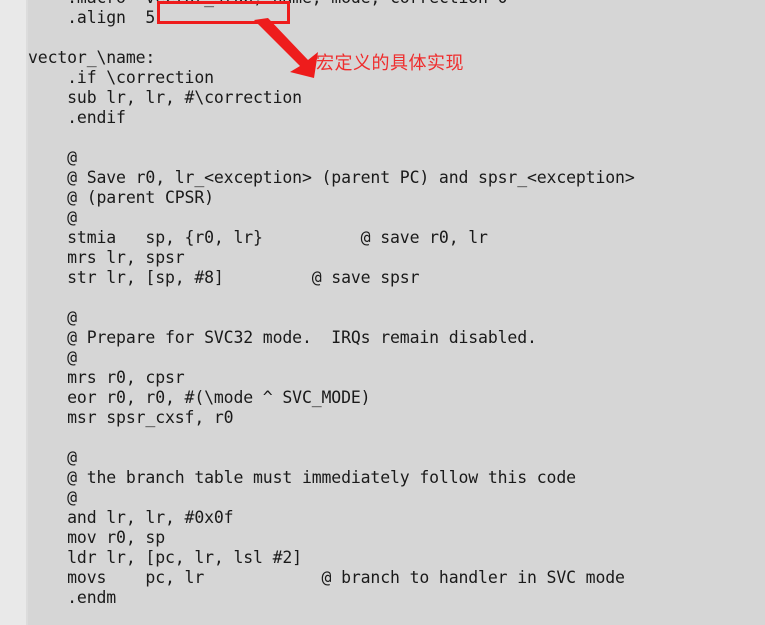  What do you see at coordinates (106, 377) in the screenshot?
I see `code-line: mrs r0, cpsr` at bounding box center [106, 377].